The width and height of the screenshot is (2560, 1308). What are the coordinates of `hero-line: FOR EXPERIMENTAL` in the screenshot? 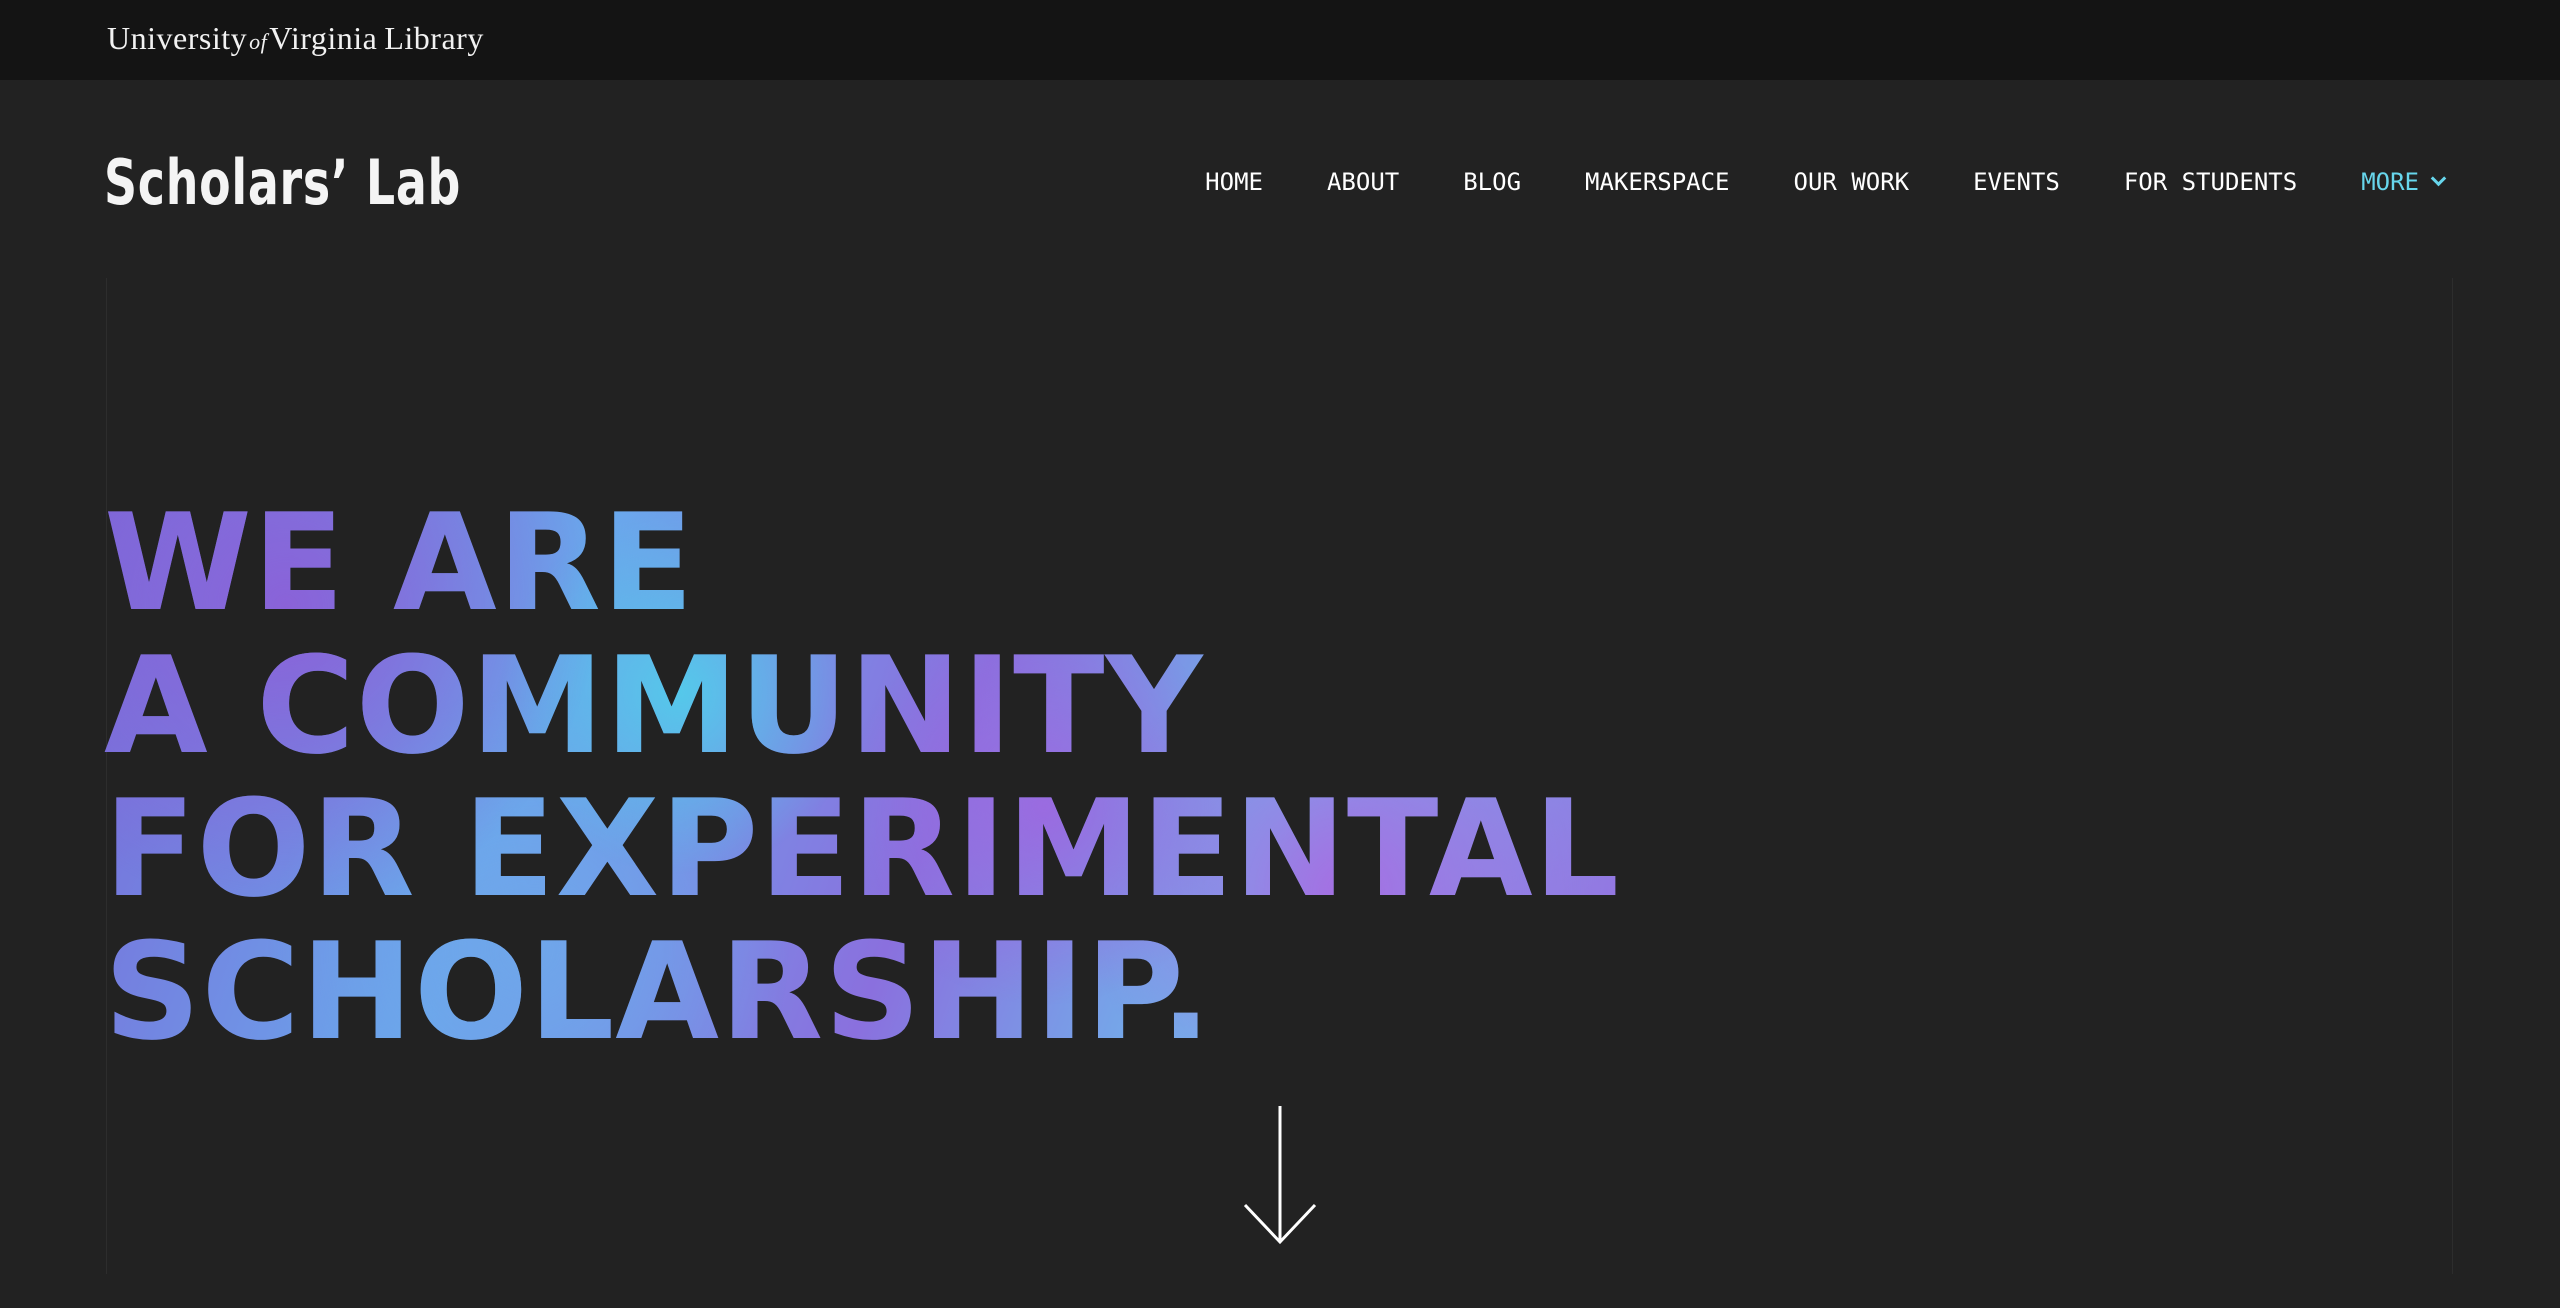 It's located at (862, 849).